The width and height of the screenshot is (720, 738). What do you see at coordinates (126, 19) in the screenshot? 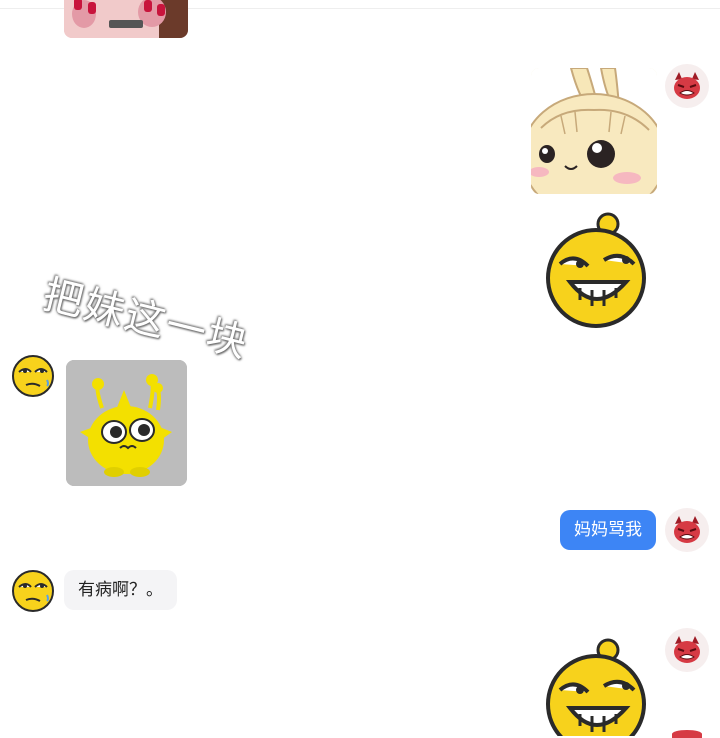
I see `photo-message` at bounding box center [126, 19].